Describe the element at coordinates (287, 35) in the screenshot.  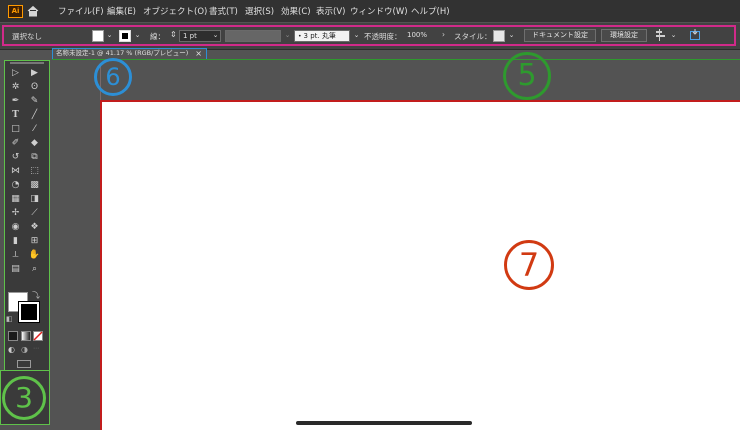
I see `profile-dropdown-icon: ⌄` at that location.